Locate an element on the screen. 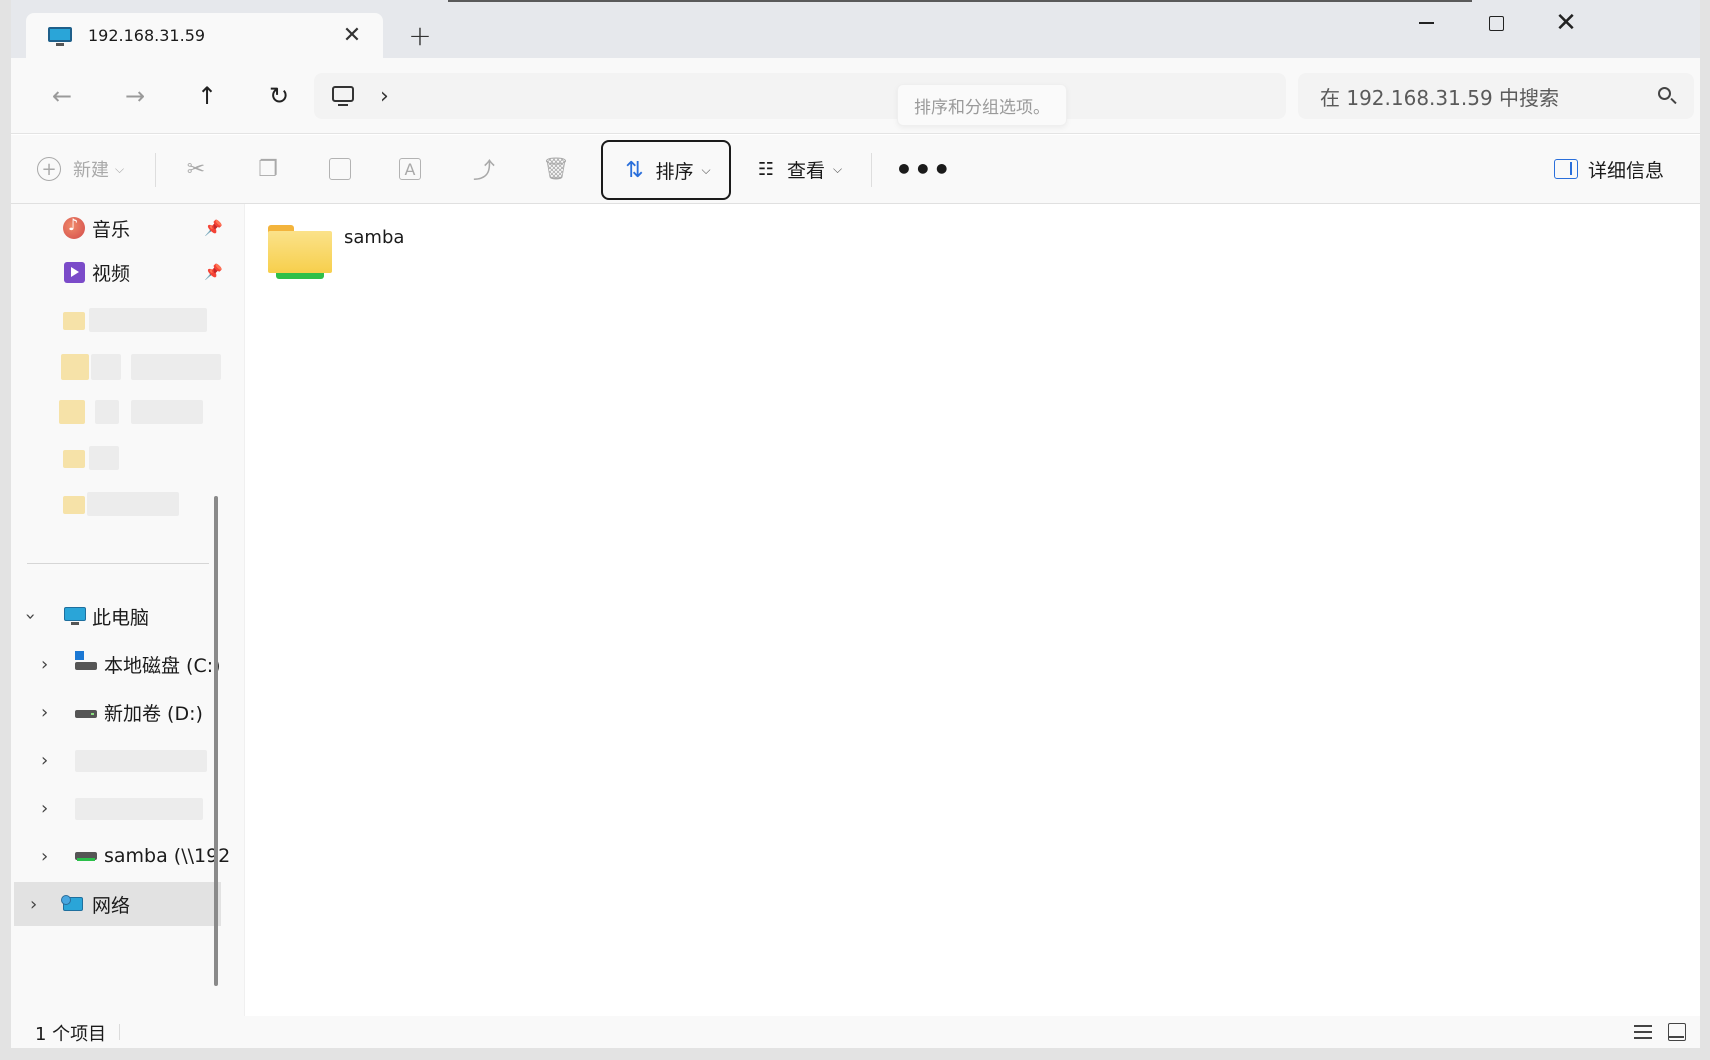  tiles-view-icon is located at coordinates (1677, 1032).